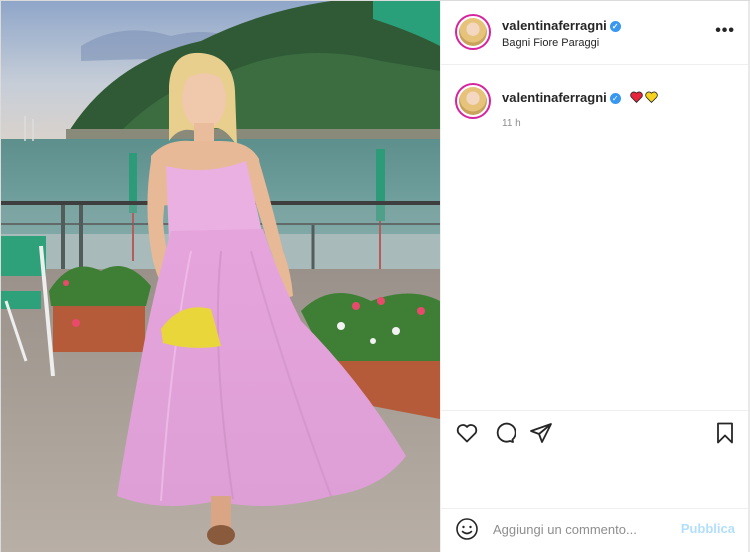 This screenshot has width=750, height=552. Describe the element at coordinates (725, 433) in the screenshot. I see `bookmark-icon` at that location.